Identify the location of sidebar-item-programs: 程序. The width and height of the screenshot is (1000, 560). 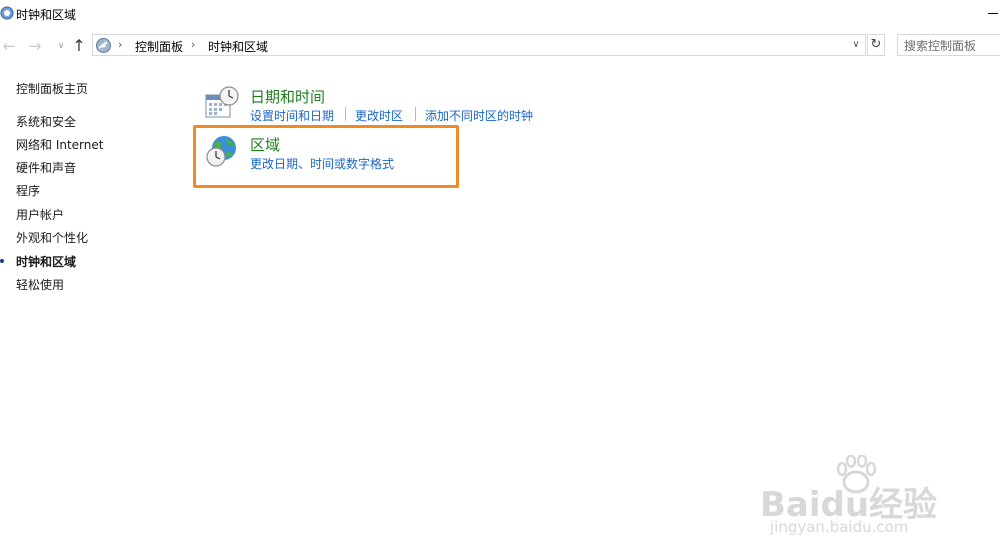
(28, 191).